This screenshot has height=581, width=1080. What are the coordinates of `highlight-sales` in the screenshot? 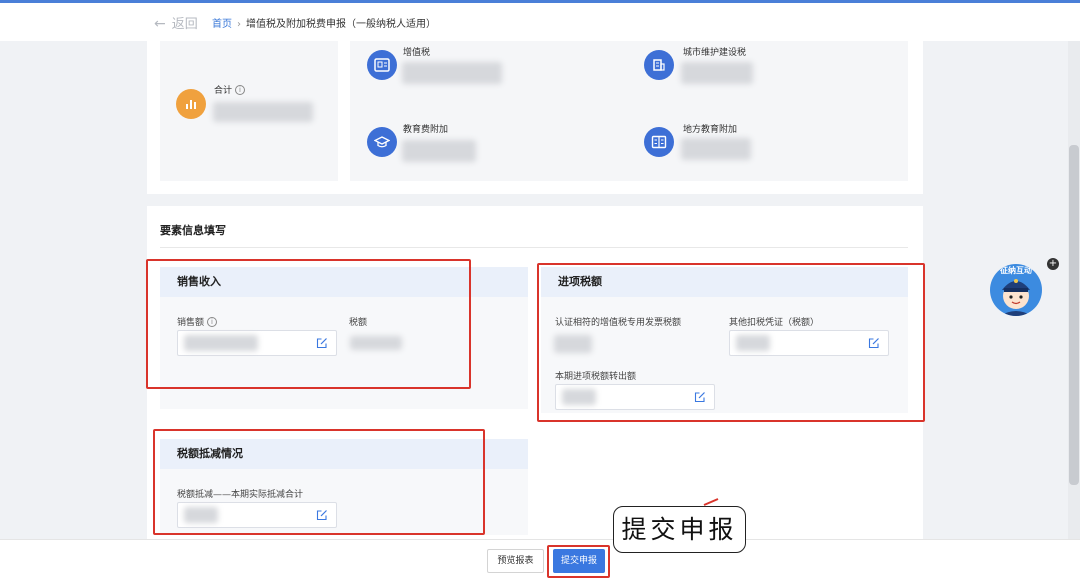 It's located at (308, 324).